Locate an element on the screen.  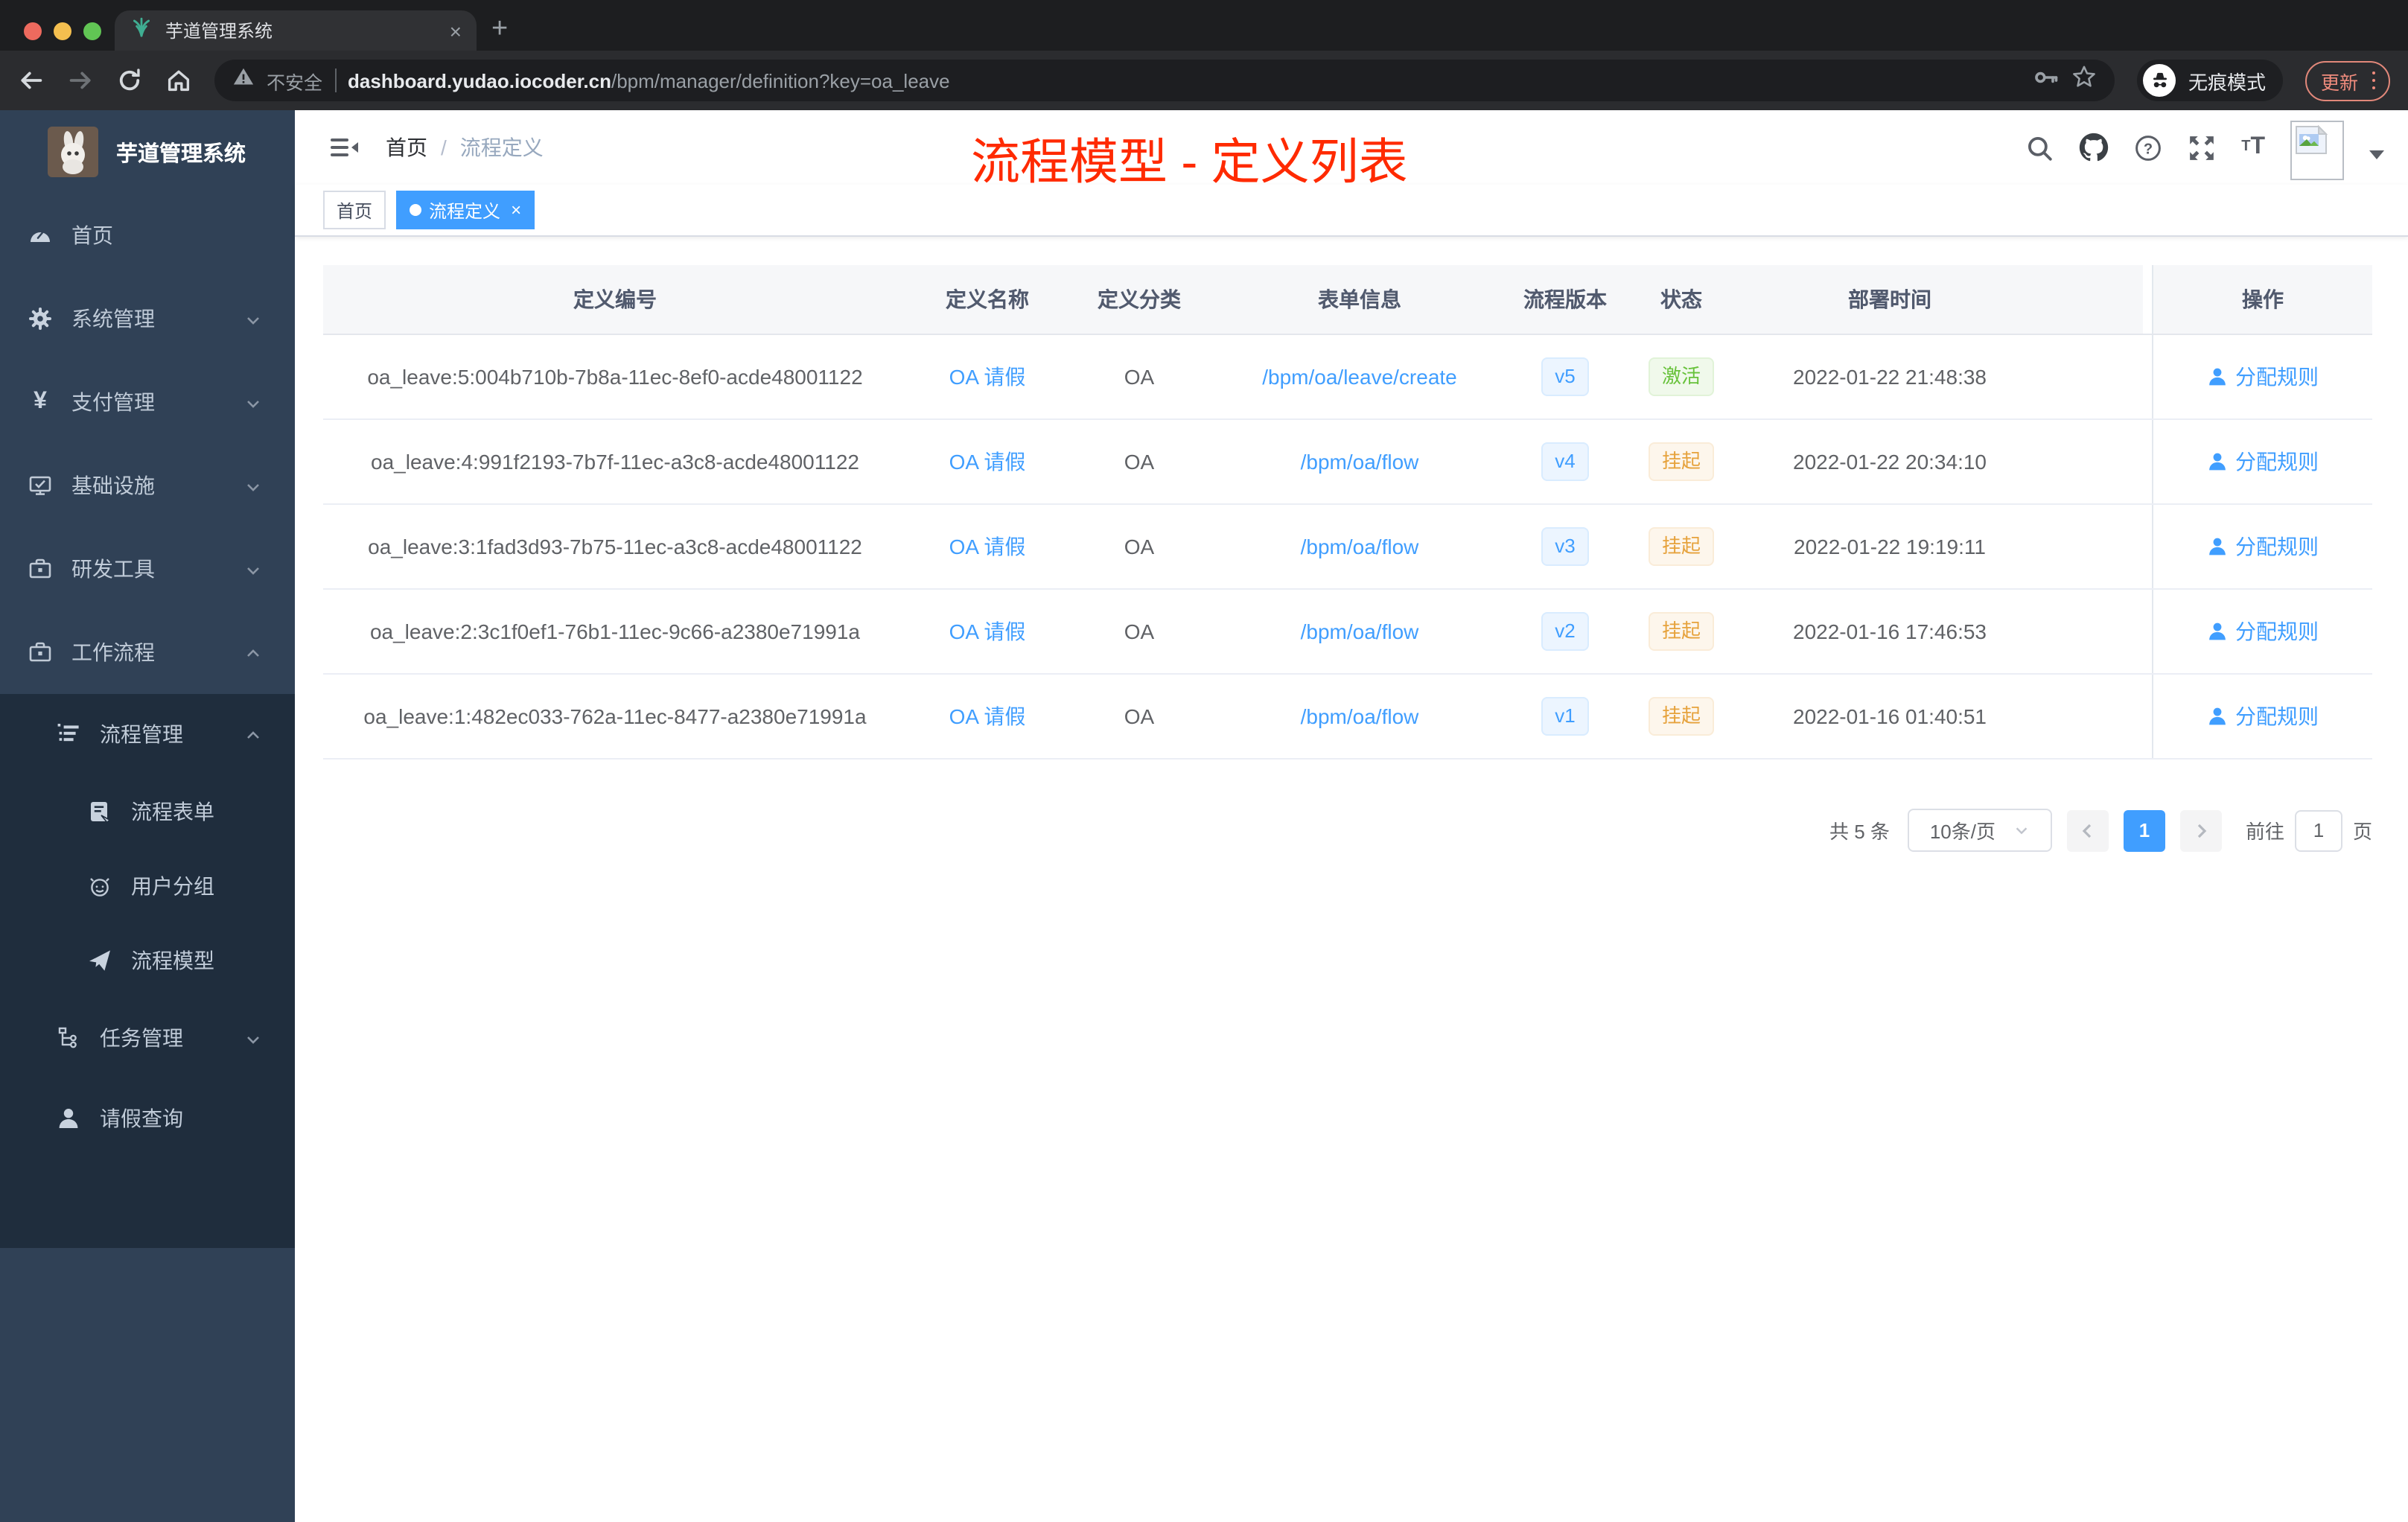
form-link: /bpm/oa/leave/create is located at coordinates (1359, 377).